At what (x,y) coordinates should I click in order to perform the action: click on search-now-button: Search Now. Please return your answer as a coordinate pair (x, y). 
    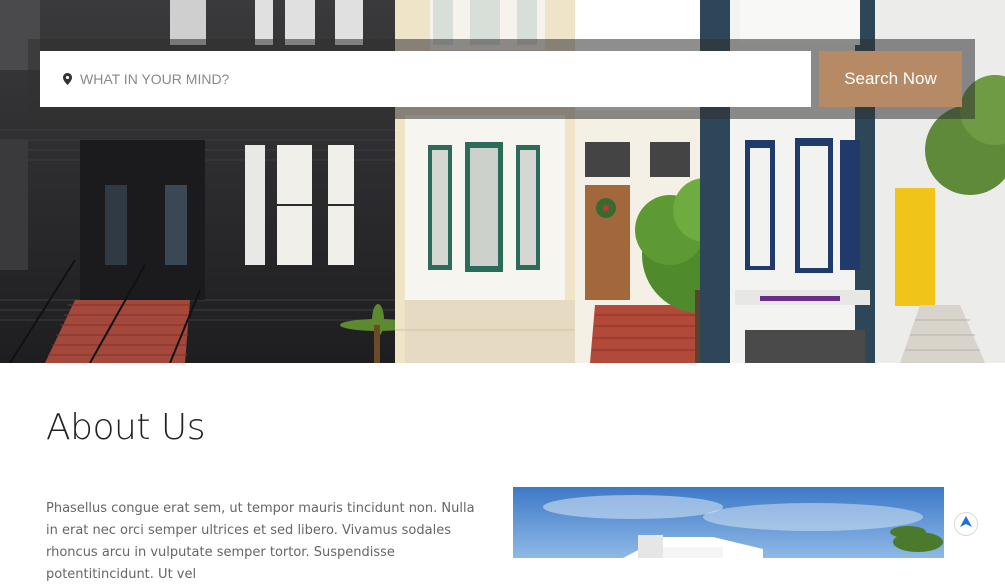
    Looking at the image, I should click on (890, 79).